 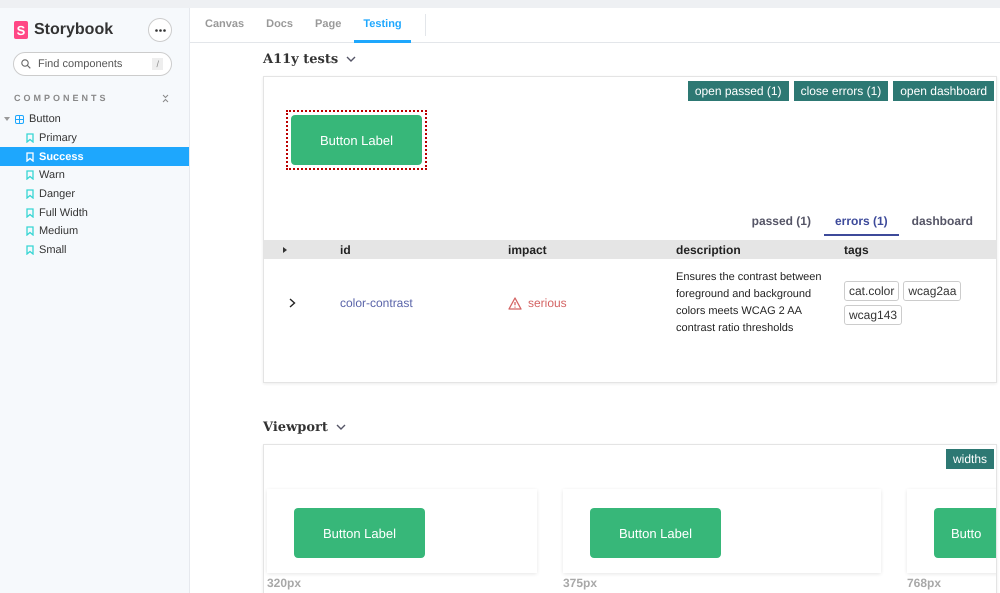 I want to click on tab: Docs, so click(x=279, y=25).